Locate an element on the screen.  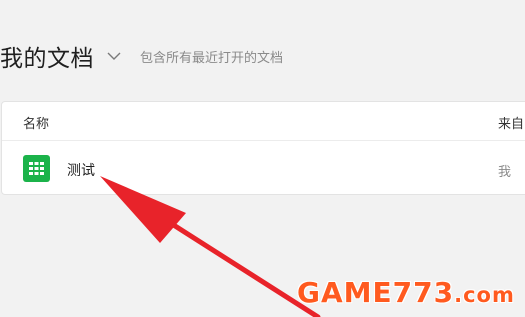
chevron-down-icon is located at coordinates (114, 56).